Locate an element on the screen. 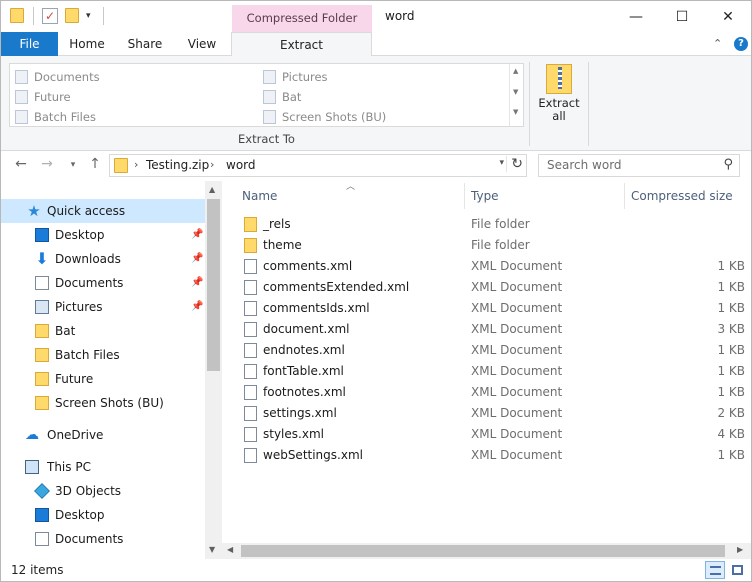  minimize-button: — is located at coordinates (636, 16).